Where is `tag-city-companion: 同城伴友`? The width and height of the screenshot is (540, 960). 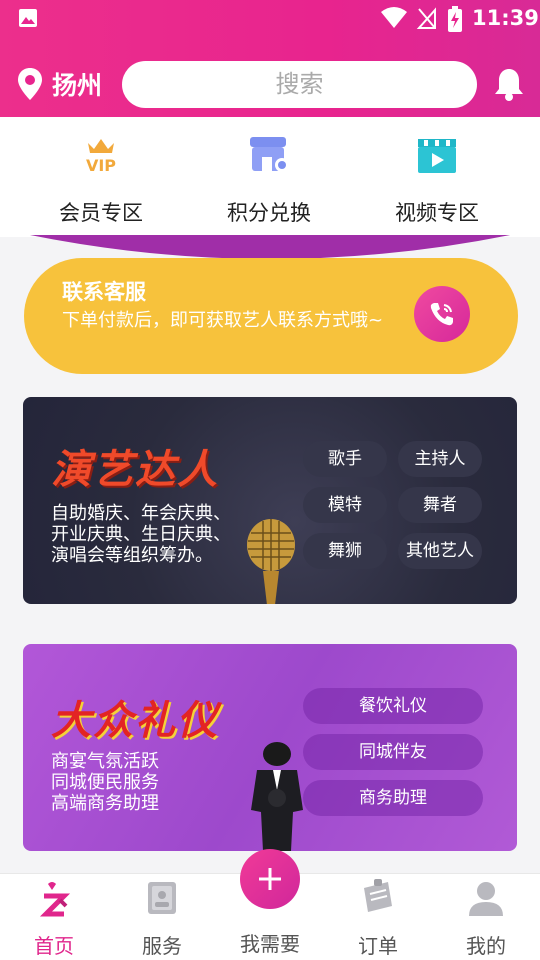
tag-city-companion: 同城伴友 is located at coordinates (393, 752).